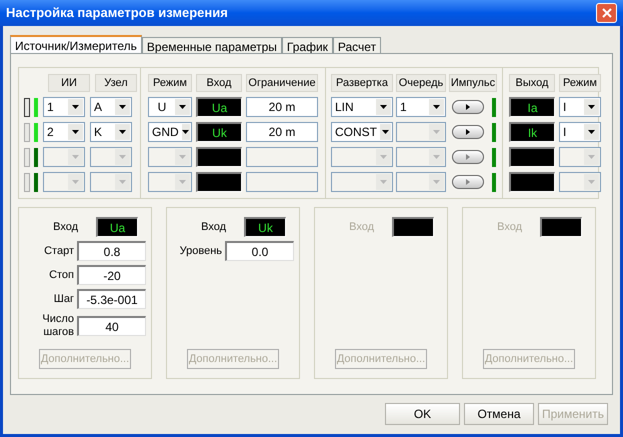  What do you see at coordinates (111, 132) in the screenshot?
I see `dropdown: K` at bounding box center [111, 132].